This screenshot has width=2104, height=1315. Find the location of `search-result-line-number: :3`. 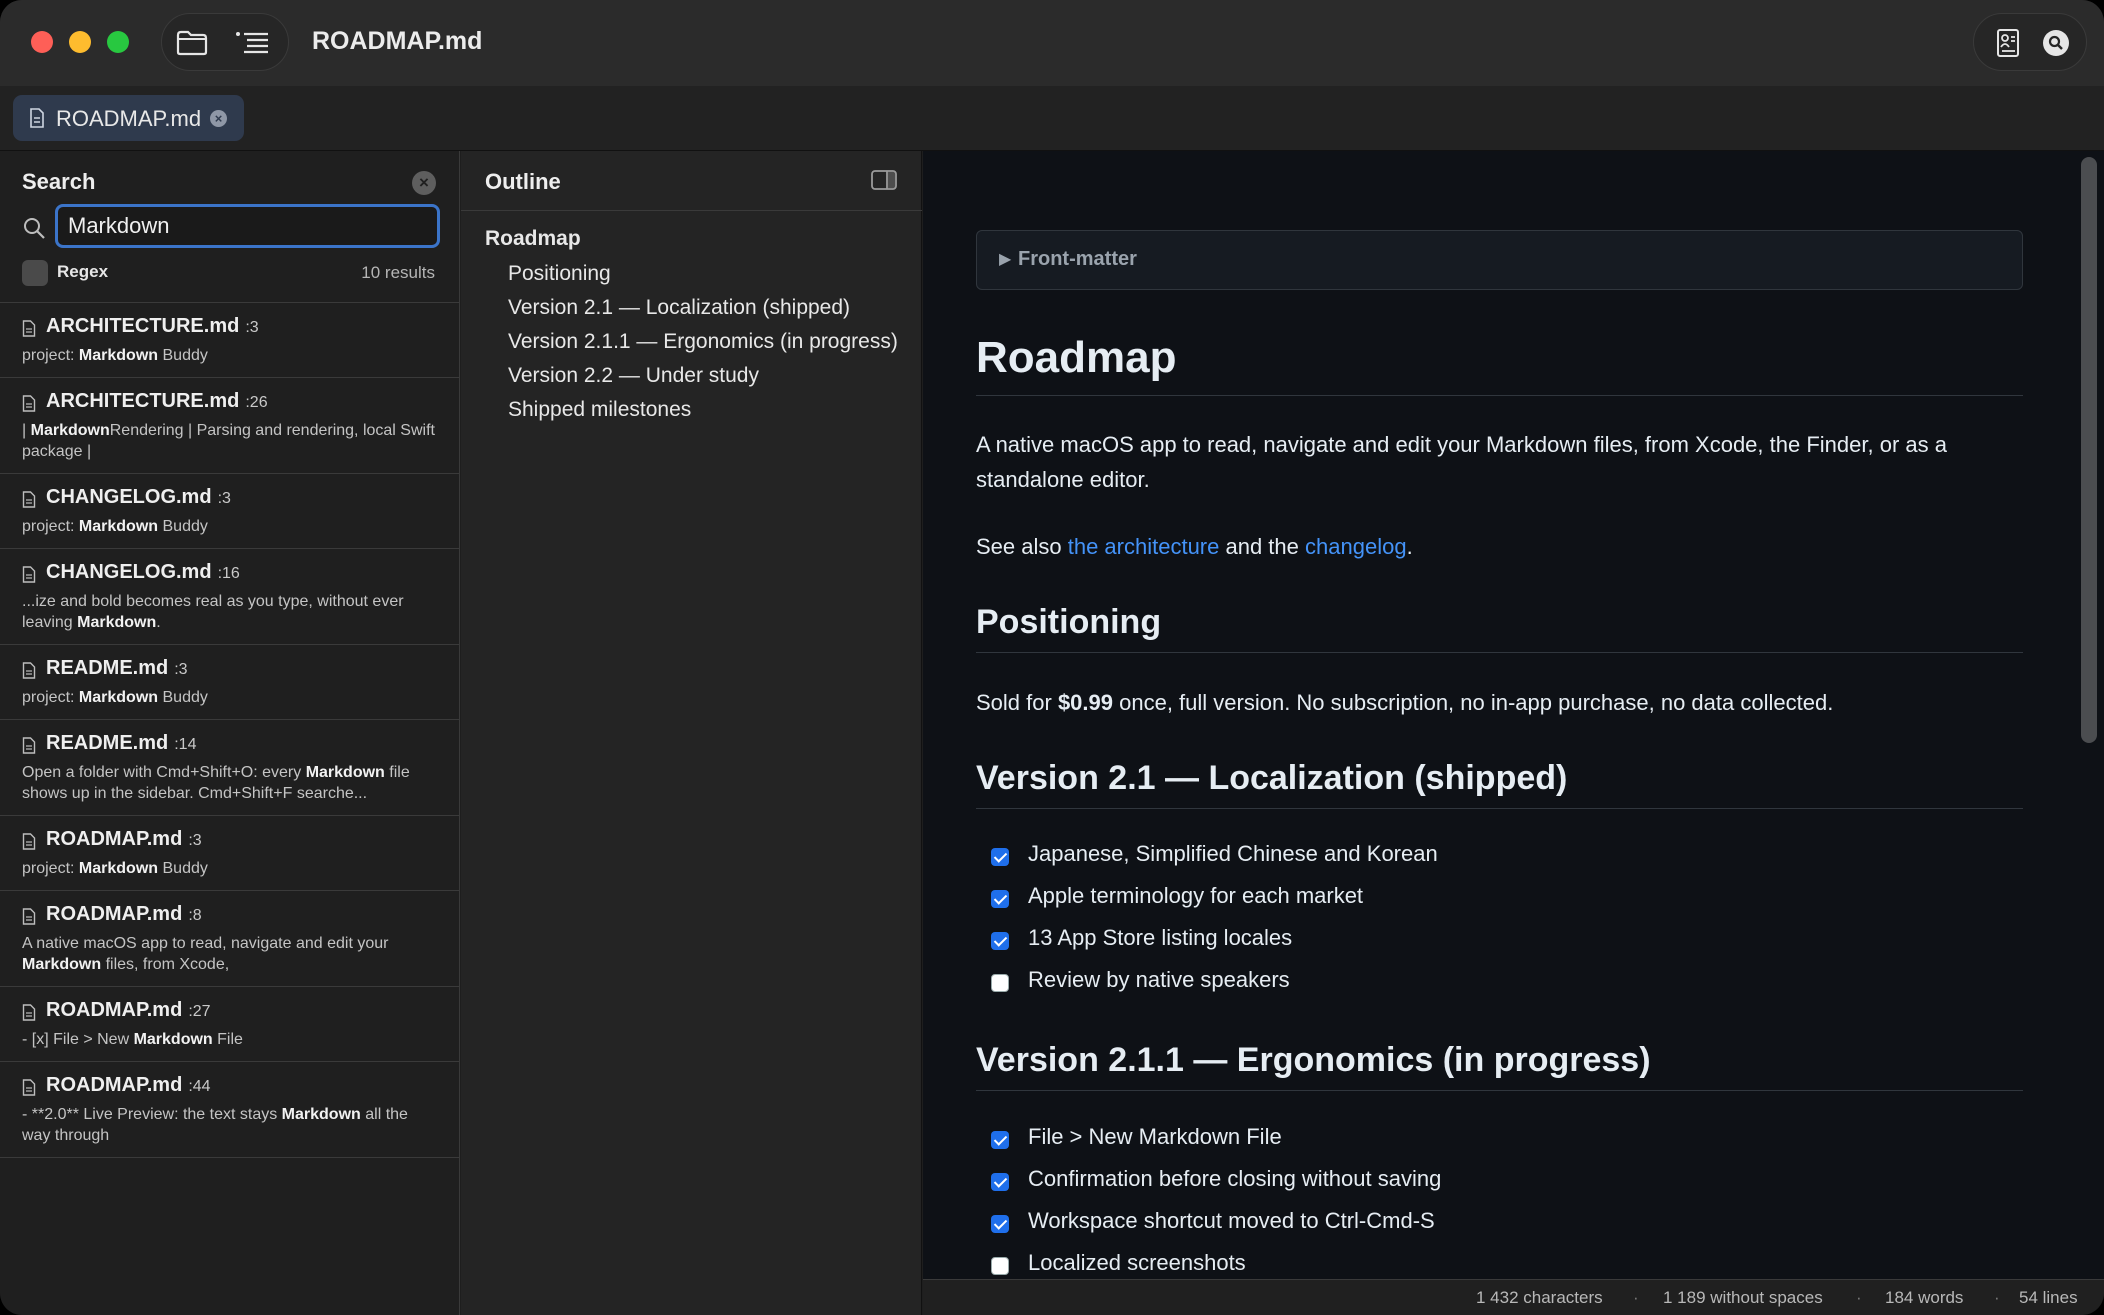

search-result-line-number: :3 is located at coordinates (224, 498).